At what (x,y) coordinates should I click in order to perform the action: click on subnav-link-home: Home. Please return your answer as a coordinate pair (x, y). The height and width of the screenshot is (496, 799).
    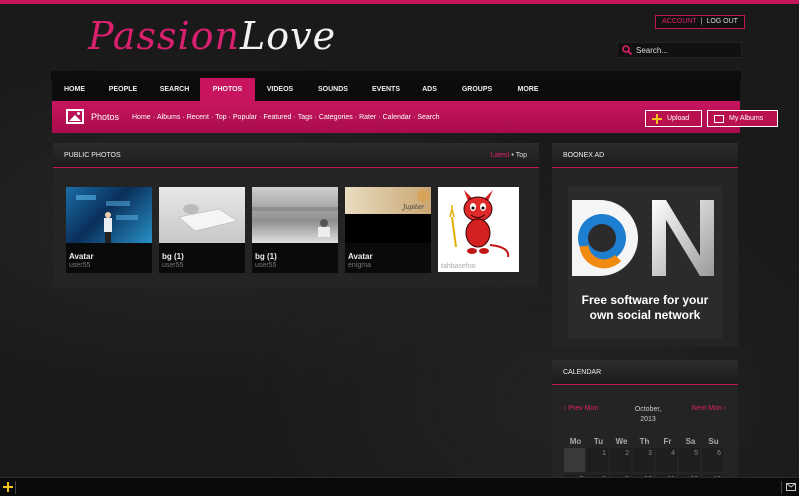
    Looking at the image, I should click on (141, 117).